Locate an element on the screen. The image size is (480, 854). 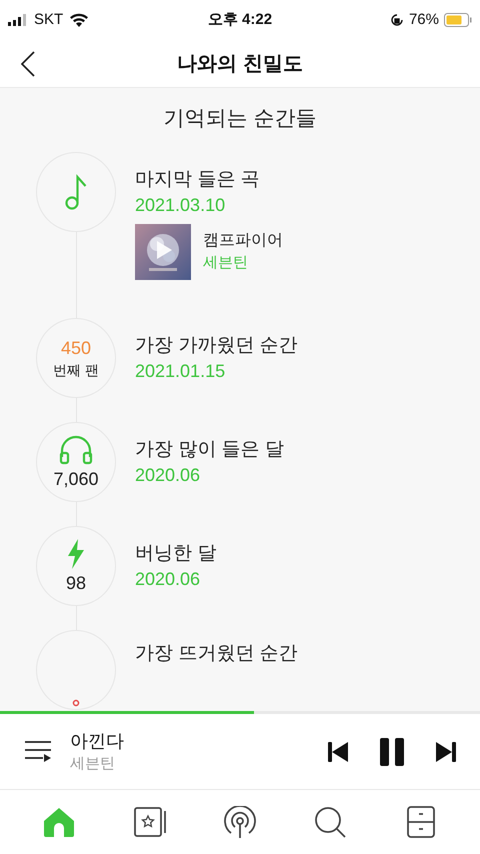
now-playing-artist: 세븐틴 is located at coordinates (93, 764).